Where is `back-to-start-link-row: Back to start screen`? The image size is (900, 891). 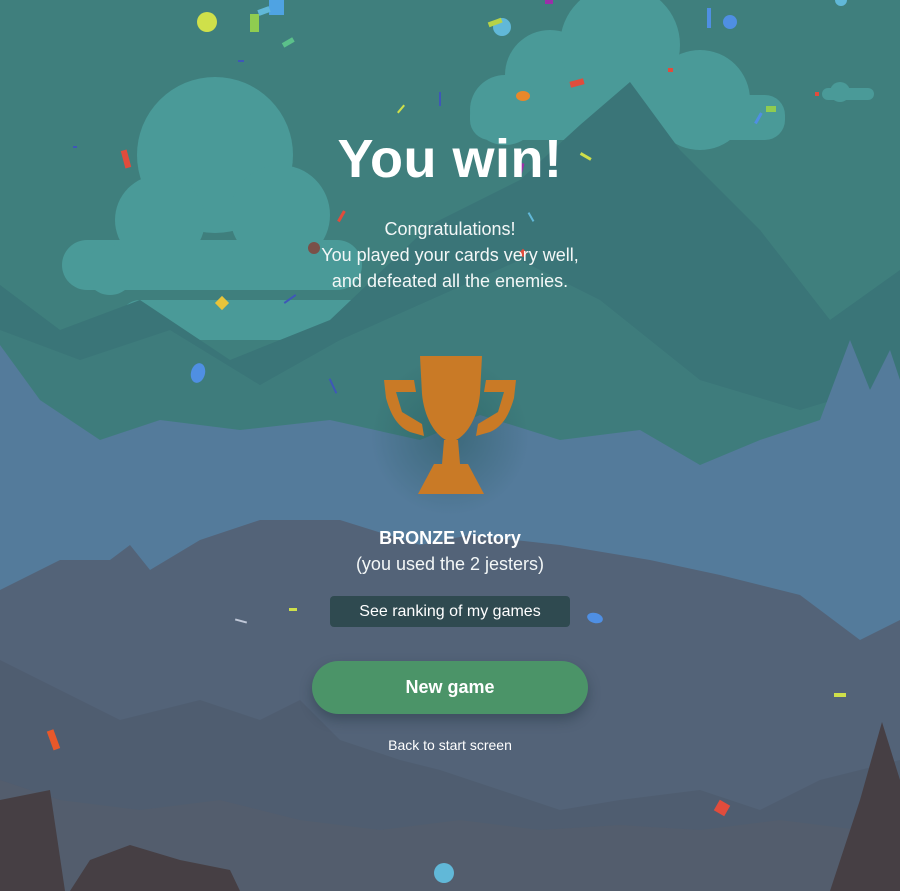 back-to-start-link-row: Back to start screen is located at coordinates (450, 745).